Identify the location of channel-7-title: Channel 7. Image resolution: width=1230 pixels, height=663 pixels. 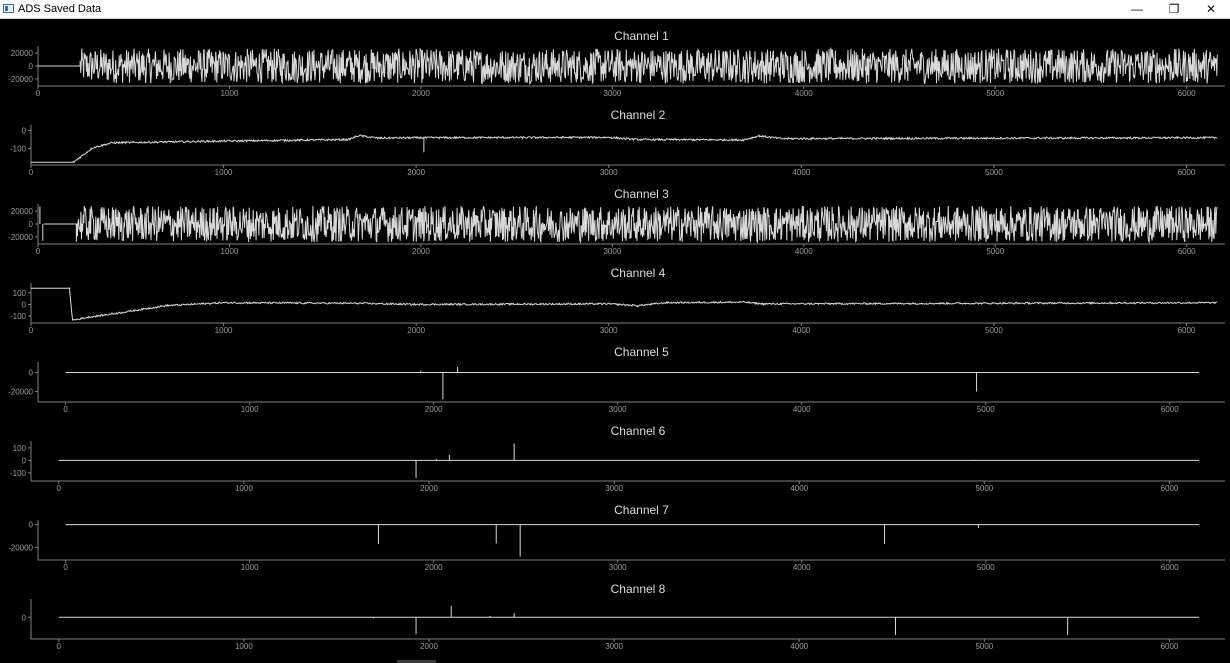
(641, 510).